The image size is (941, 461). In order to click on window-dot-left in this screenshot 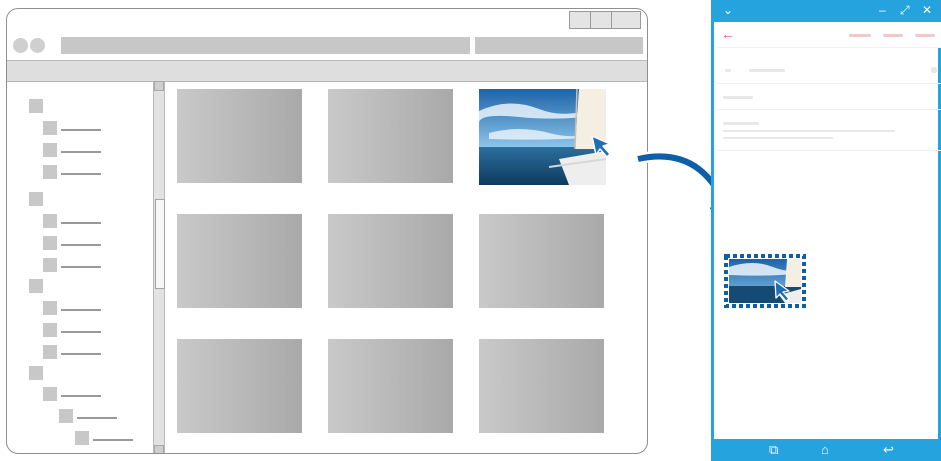, I will do `click(20, 45)`.